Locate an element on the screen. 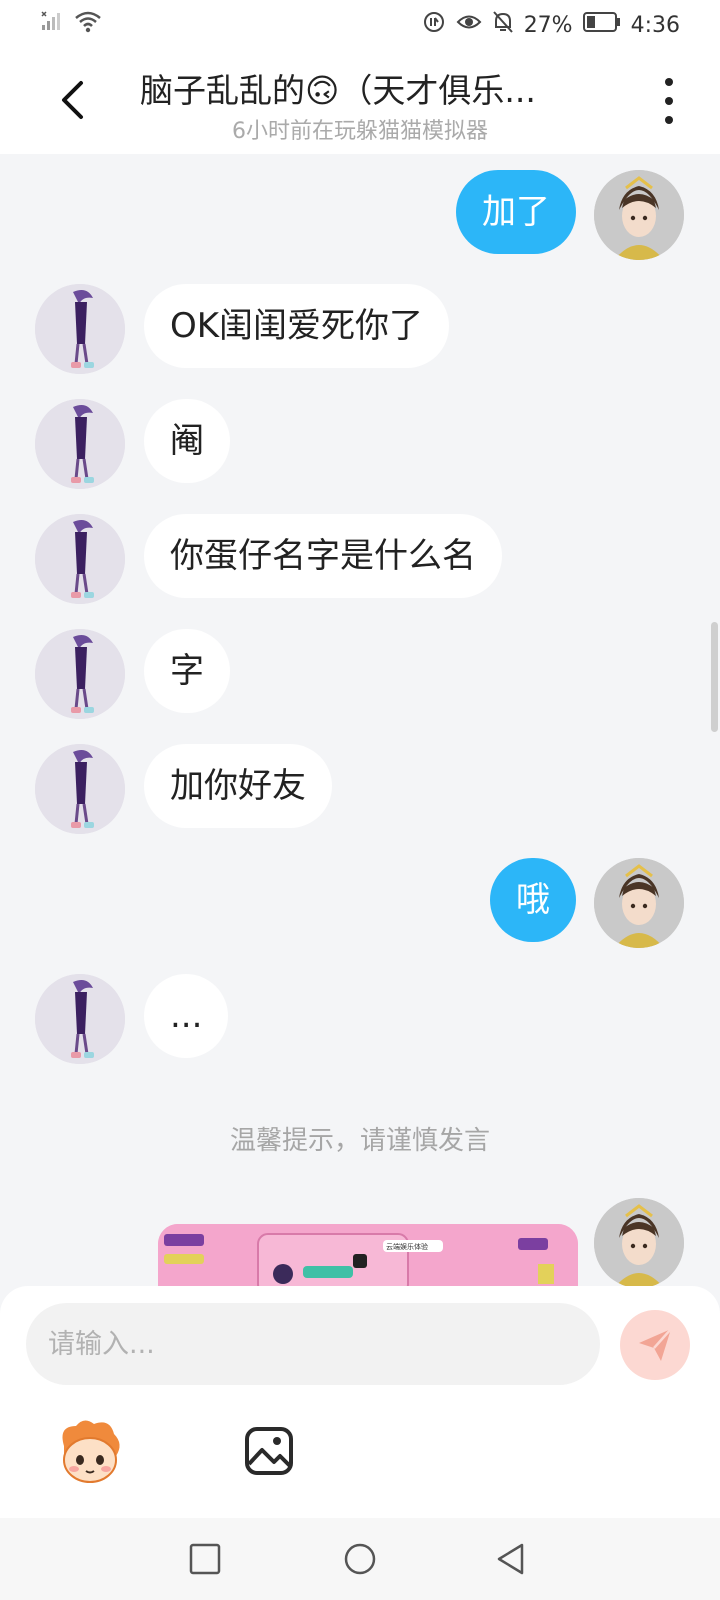 Image resolution: width=720 pixels, height=1600 pixels. system-nav-bar is located at coordinates (360, 1559).